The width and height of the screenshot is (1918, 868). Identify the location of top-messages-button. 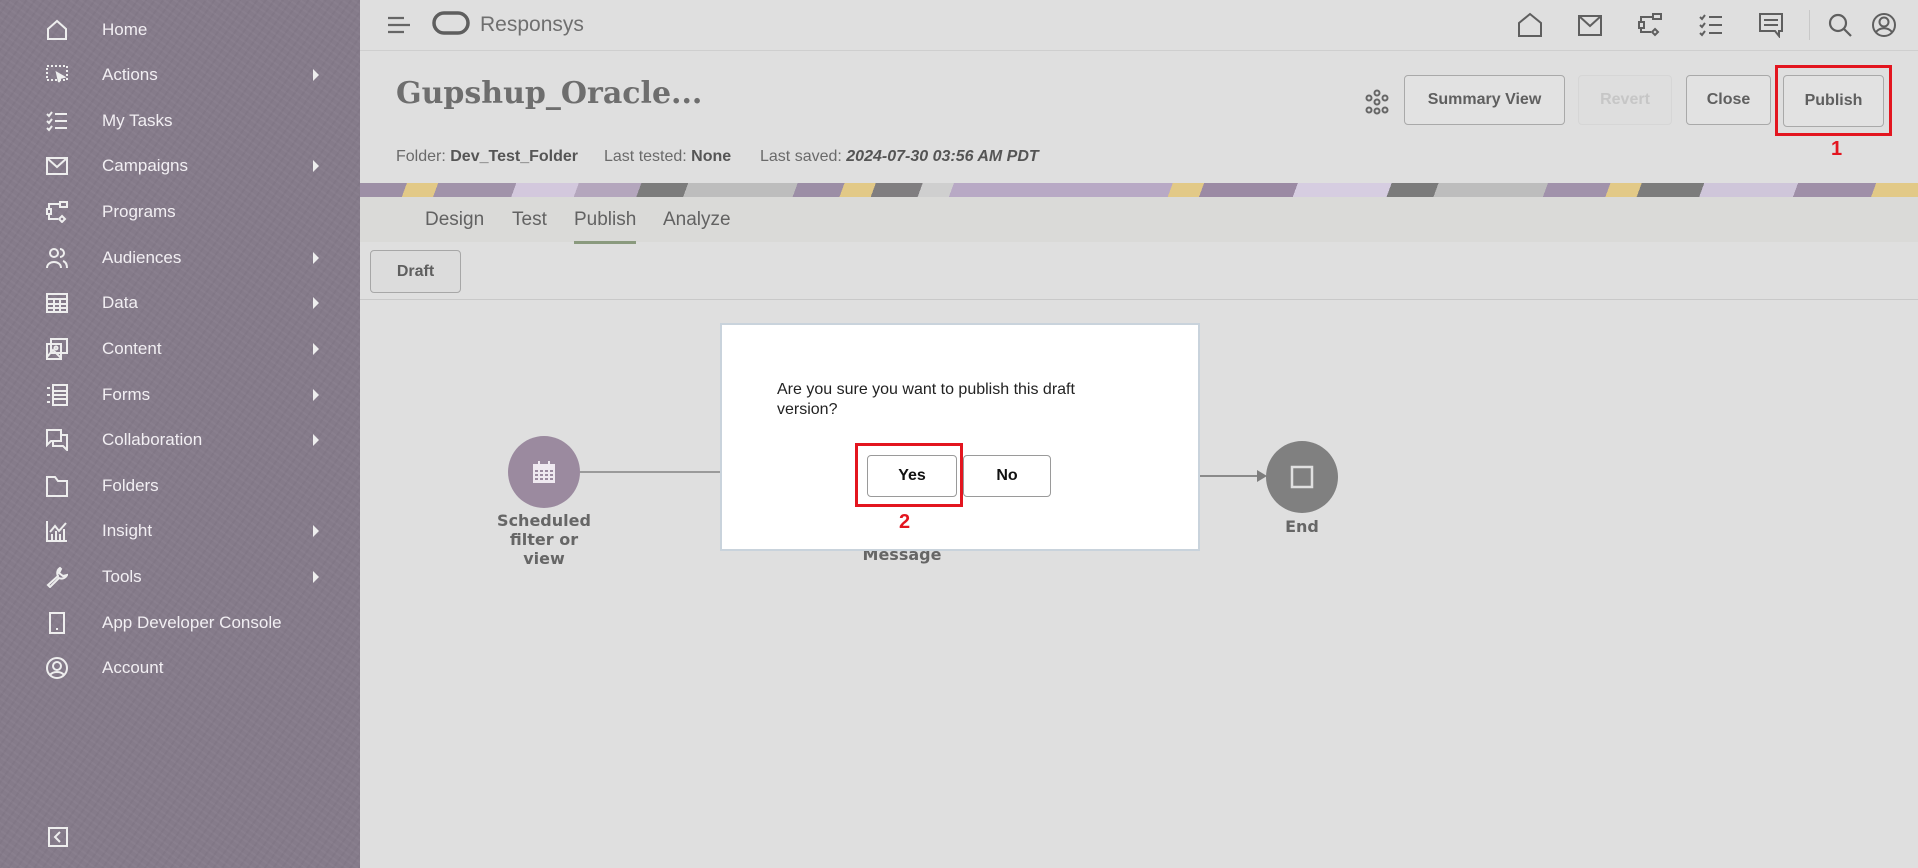
(1771, 25).